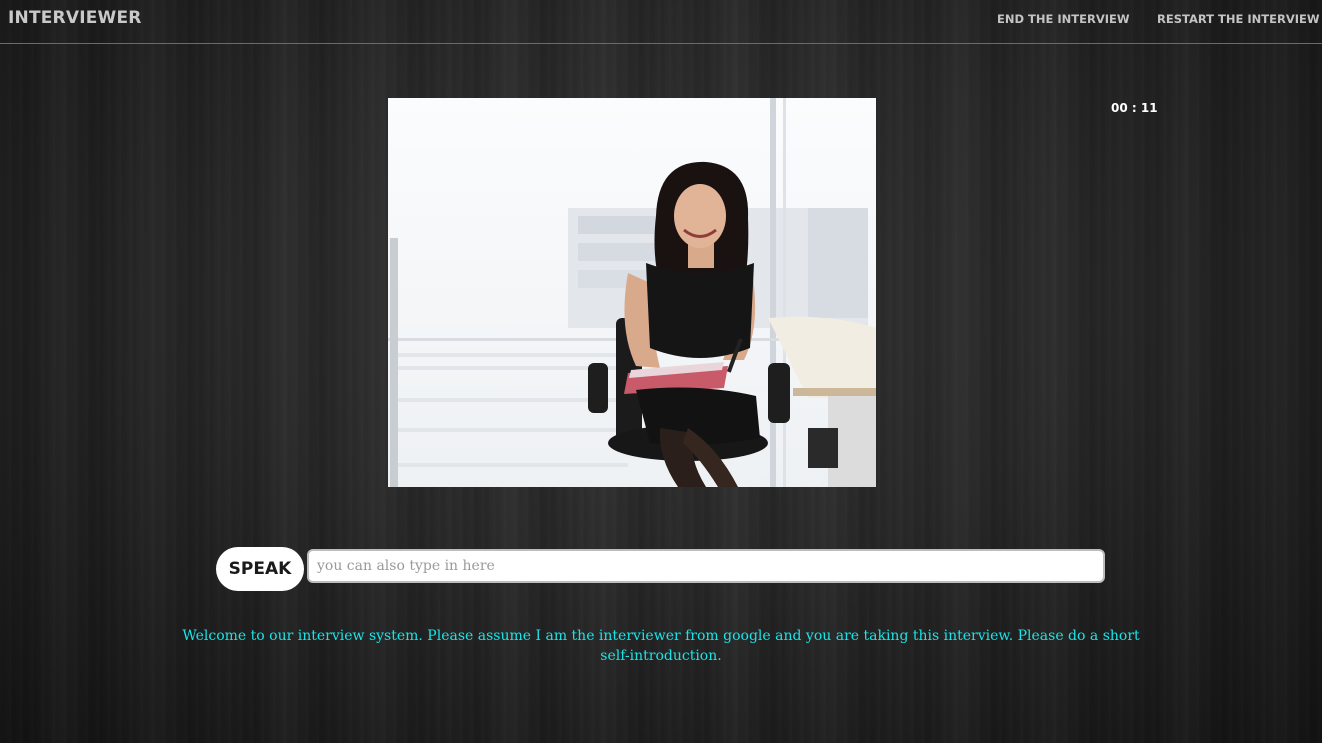 The height and width of the screenshot is (743, 1322). What do you see at coordinates (1238, 19) in the screenshot?
I see `restart-interview-link: RESTART THE INTERVIEW` at bounding box center [1238, 19].